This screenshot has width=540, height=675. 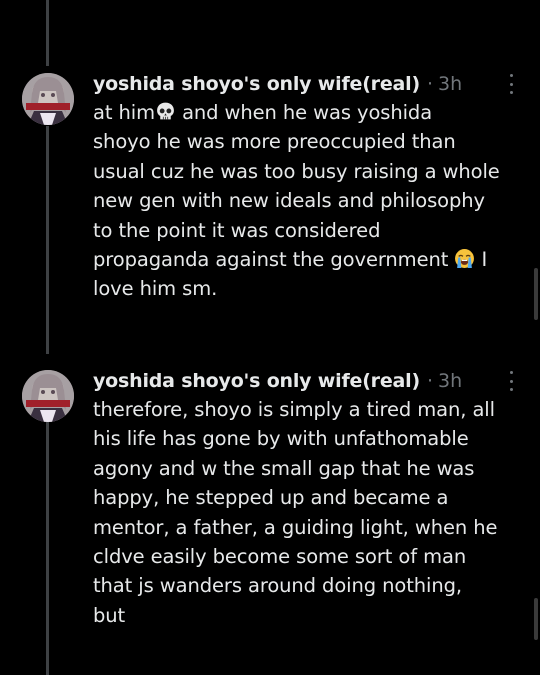 I want to click on tweet-line: new gen with new ideals and philosophy, so click(x=289, y=201).